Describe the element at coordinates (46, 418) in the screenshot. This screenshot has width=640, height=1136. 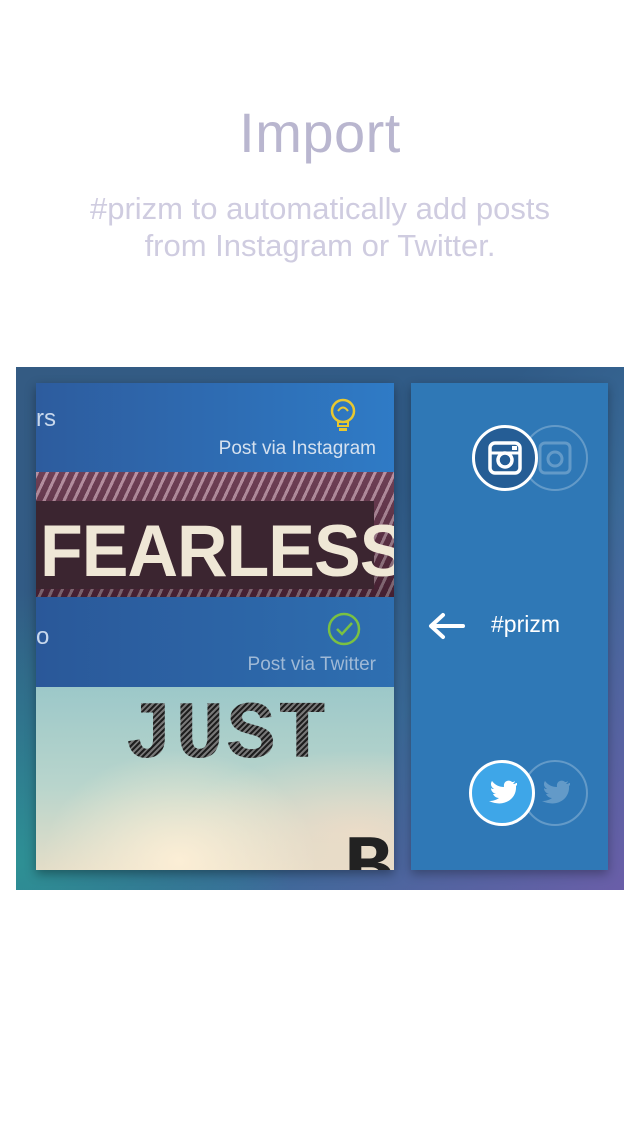
I see `post-title-fragment: rs` at that location.